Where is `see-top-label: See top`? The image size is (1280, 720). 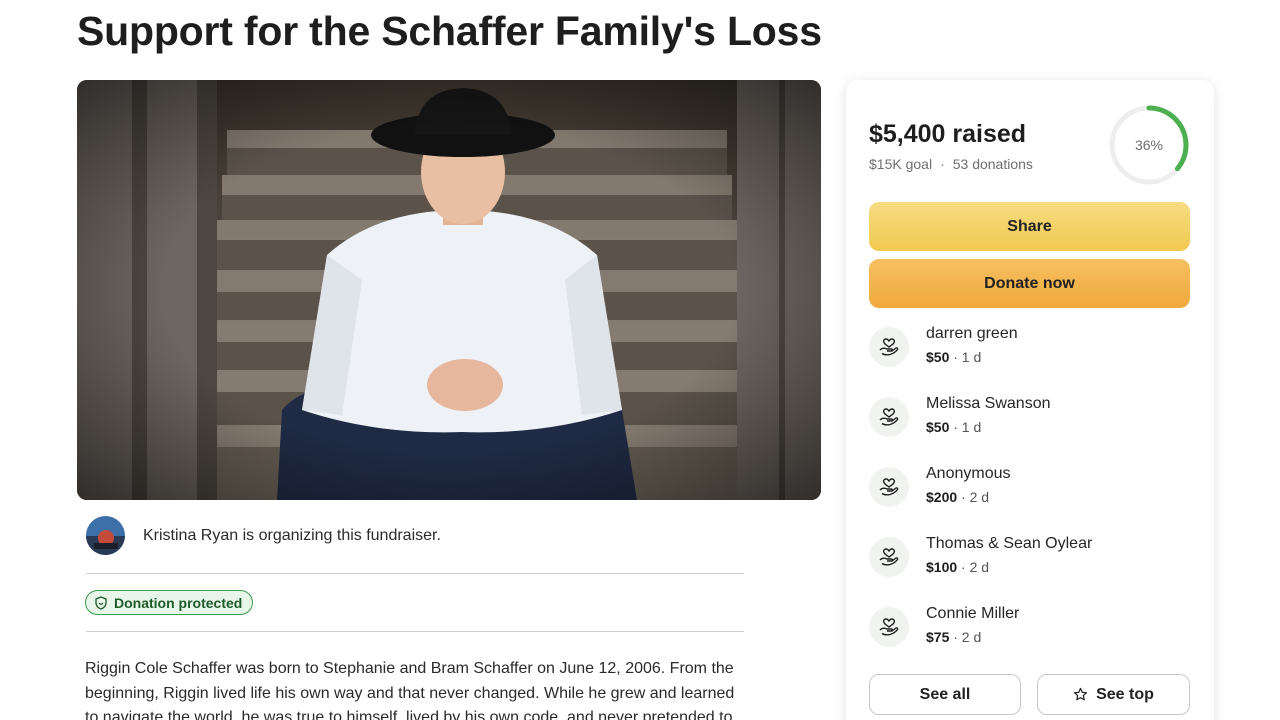
see-top-label: See top is located at coordinates (1125, 694).